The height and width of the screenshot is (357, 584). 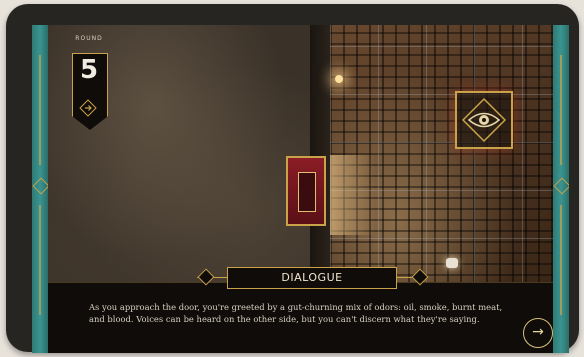 What do you see at coordinates (352, 195) in the screenshot?
I see `doorway-light` at bounding box center [352, 195].